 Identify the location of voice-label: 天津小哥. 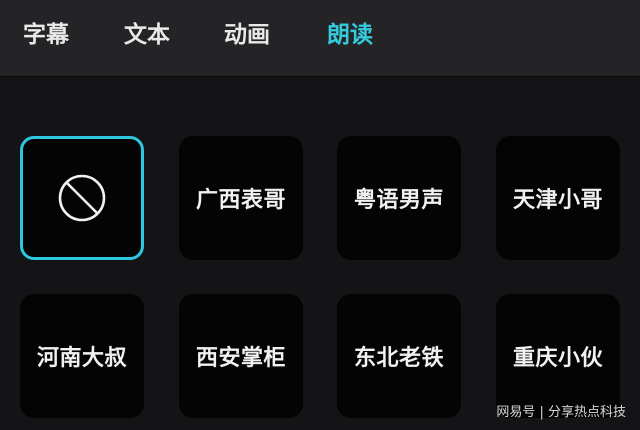
(557, 200).